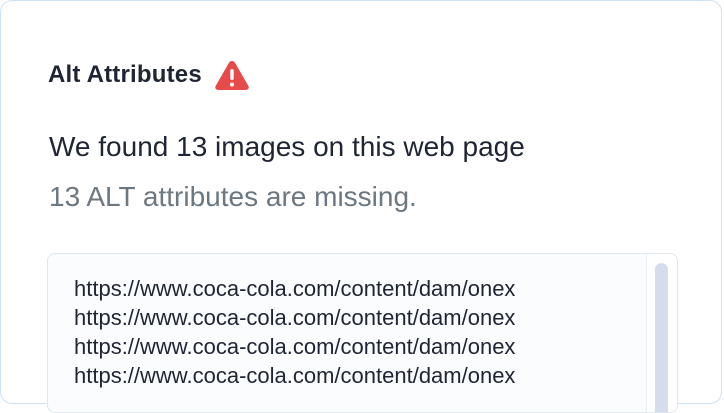  I want to click on warning-icon, so click(232, 75).